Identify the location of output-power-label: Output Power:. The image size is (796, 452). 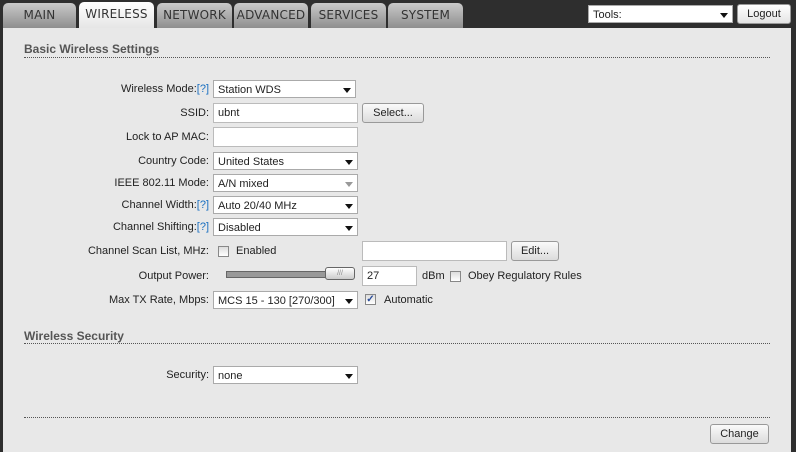
(173, 276).